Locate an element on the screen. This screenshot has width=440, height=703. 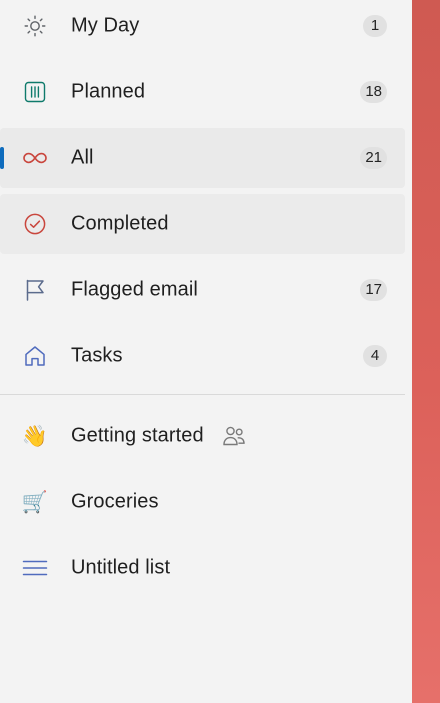
nav-label: All is located at coordinates (82, 157).